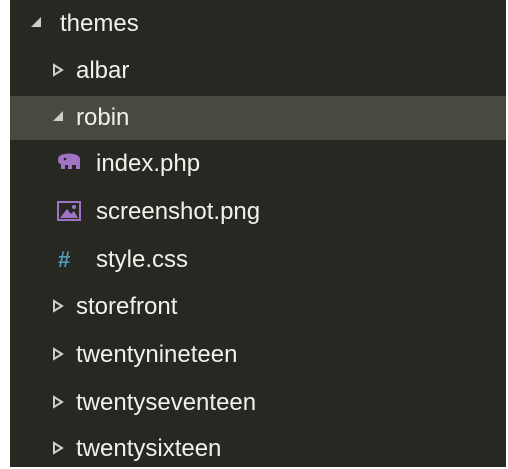 The image size is (508, 469). What do you see at coordinates (103, 70) in the screenshot?
I see `tree-item-label: albar` at bounding box center [103, 70].